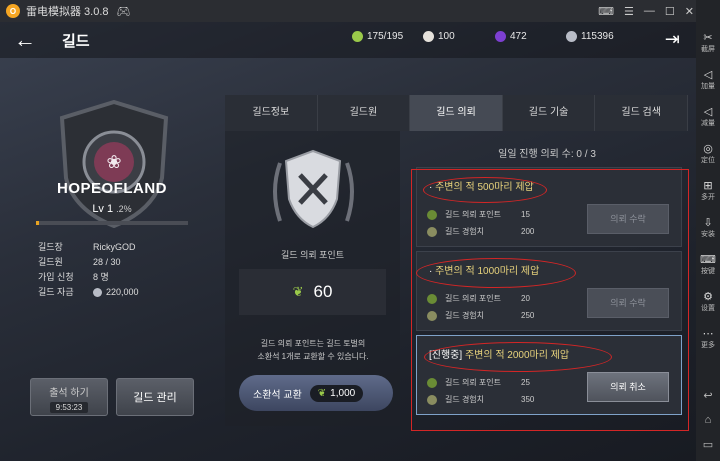 This screenshot has width=720, height=461. I want to click on maximize-icon: ☐, so click(670, 11).